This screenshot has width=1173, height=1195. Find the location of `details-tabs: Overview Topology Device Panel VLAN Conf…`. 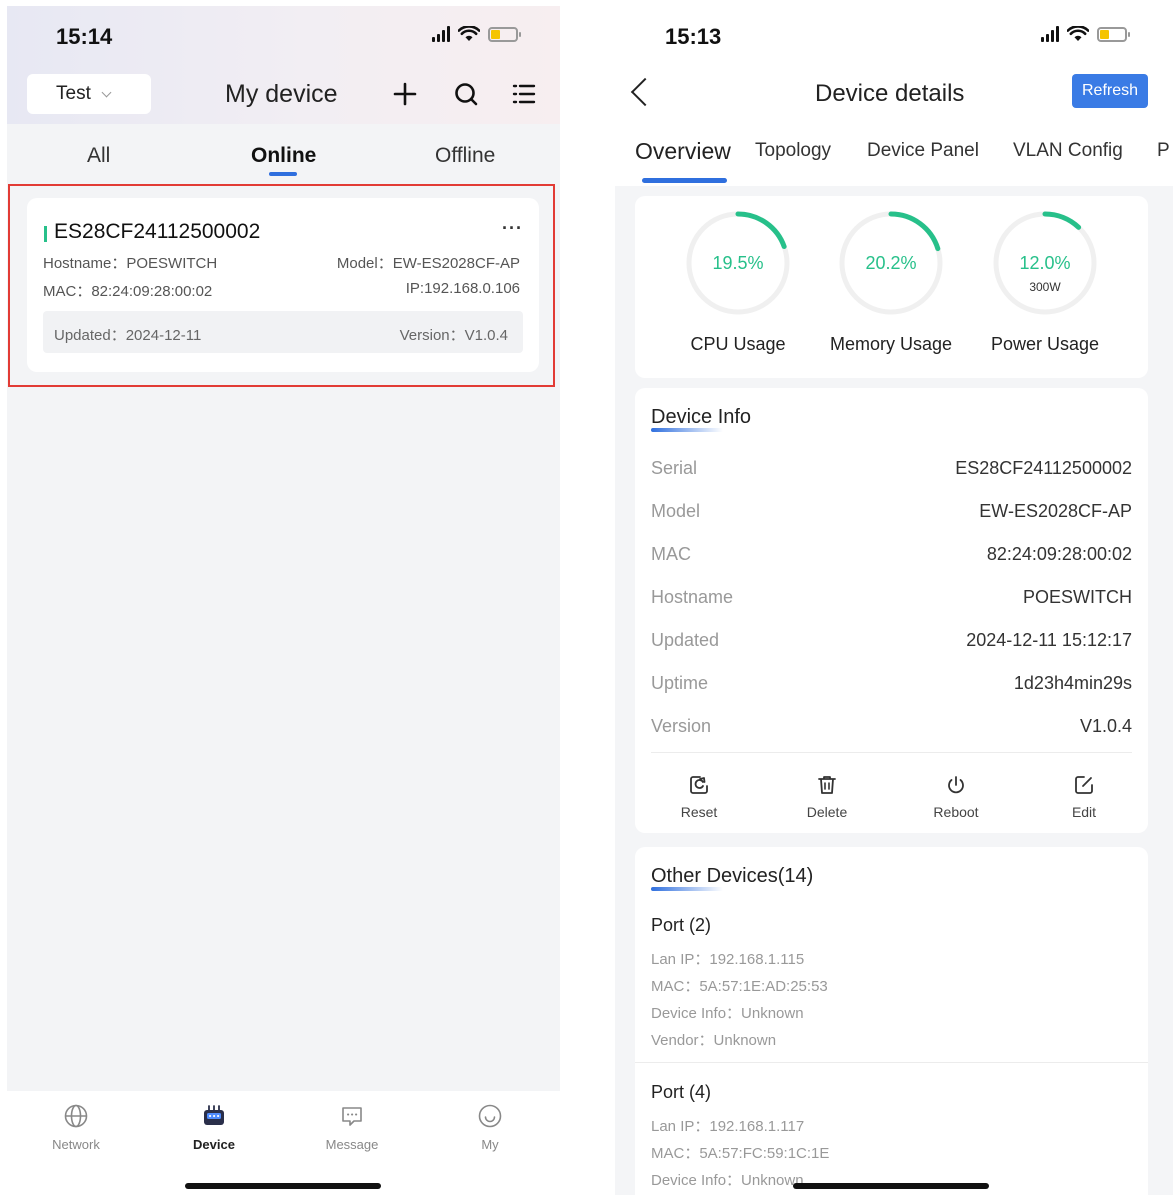

details-tabs: Overview Topology Device Panel VLAN Conf… is located at coordinates (894, 157).